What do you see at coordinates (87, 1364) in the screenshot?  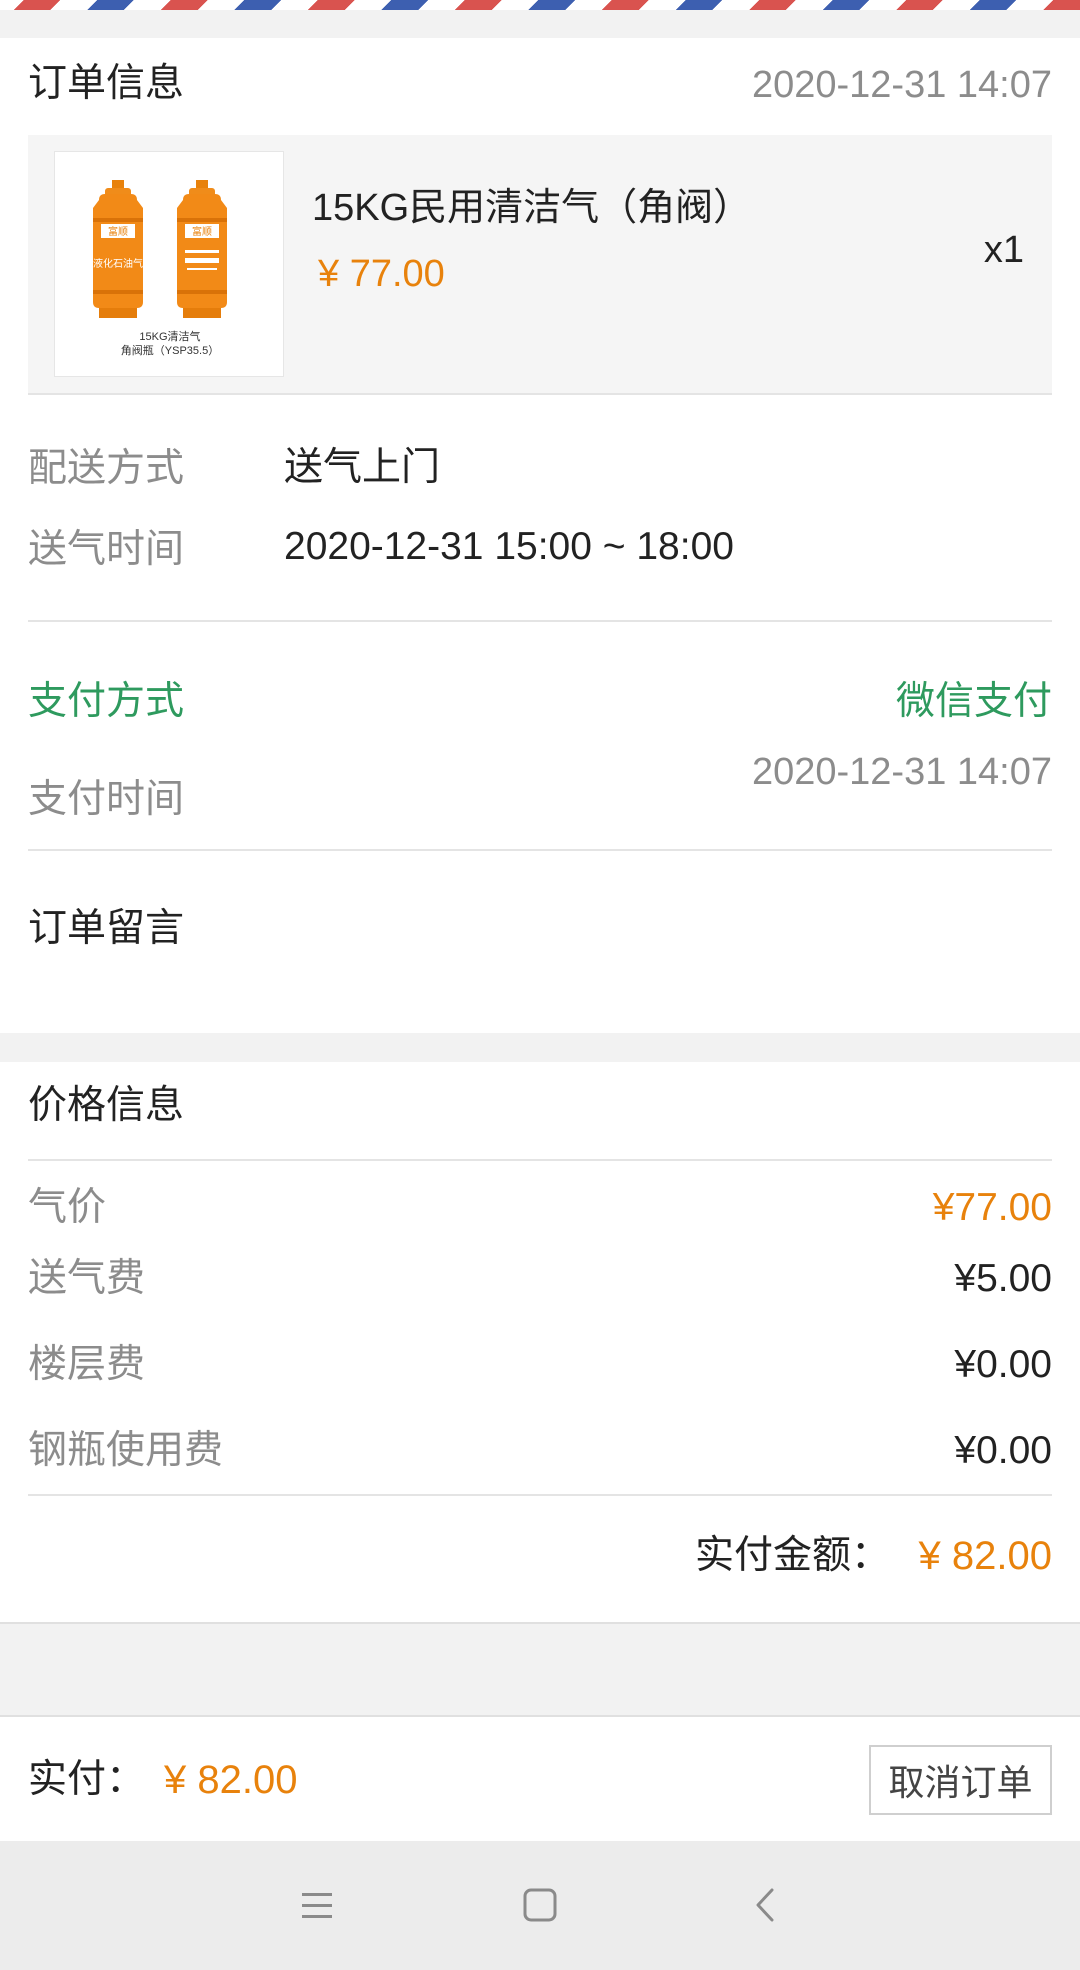 I see `price-item-label: 楼层费` at bounding box center [87, 1364].